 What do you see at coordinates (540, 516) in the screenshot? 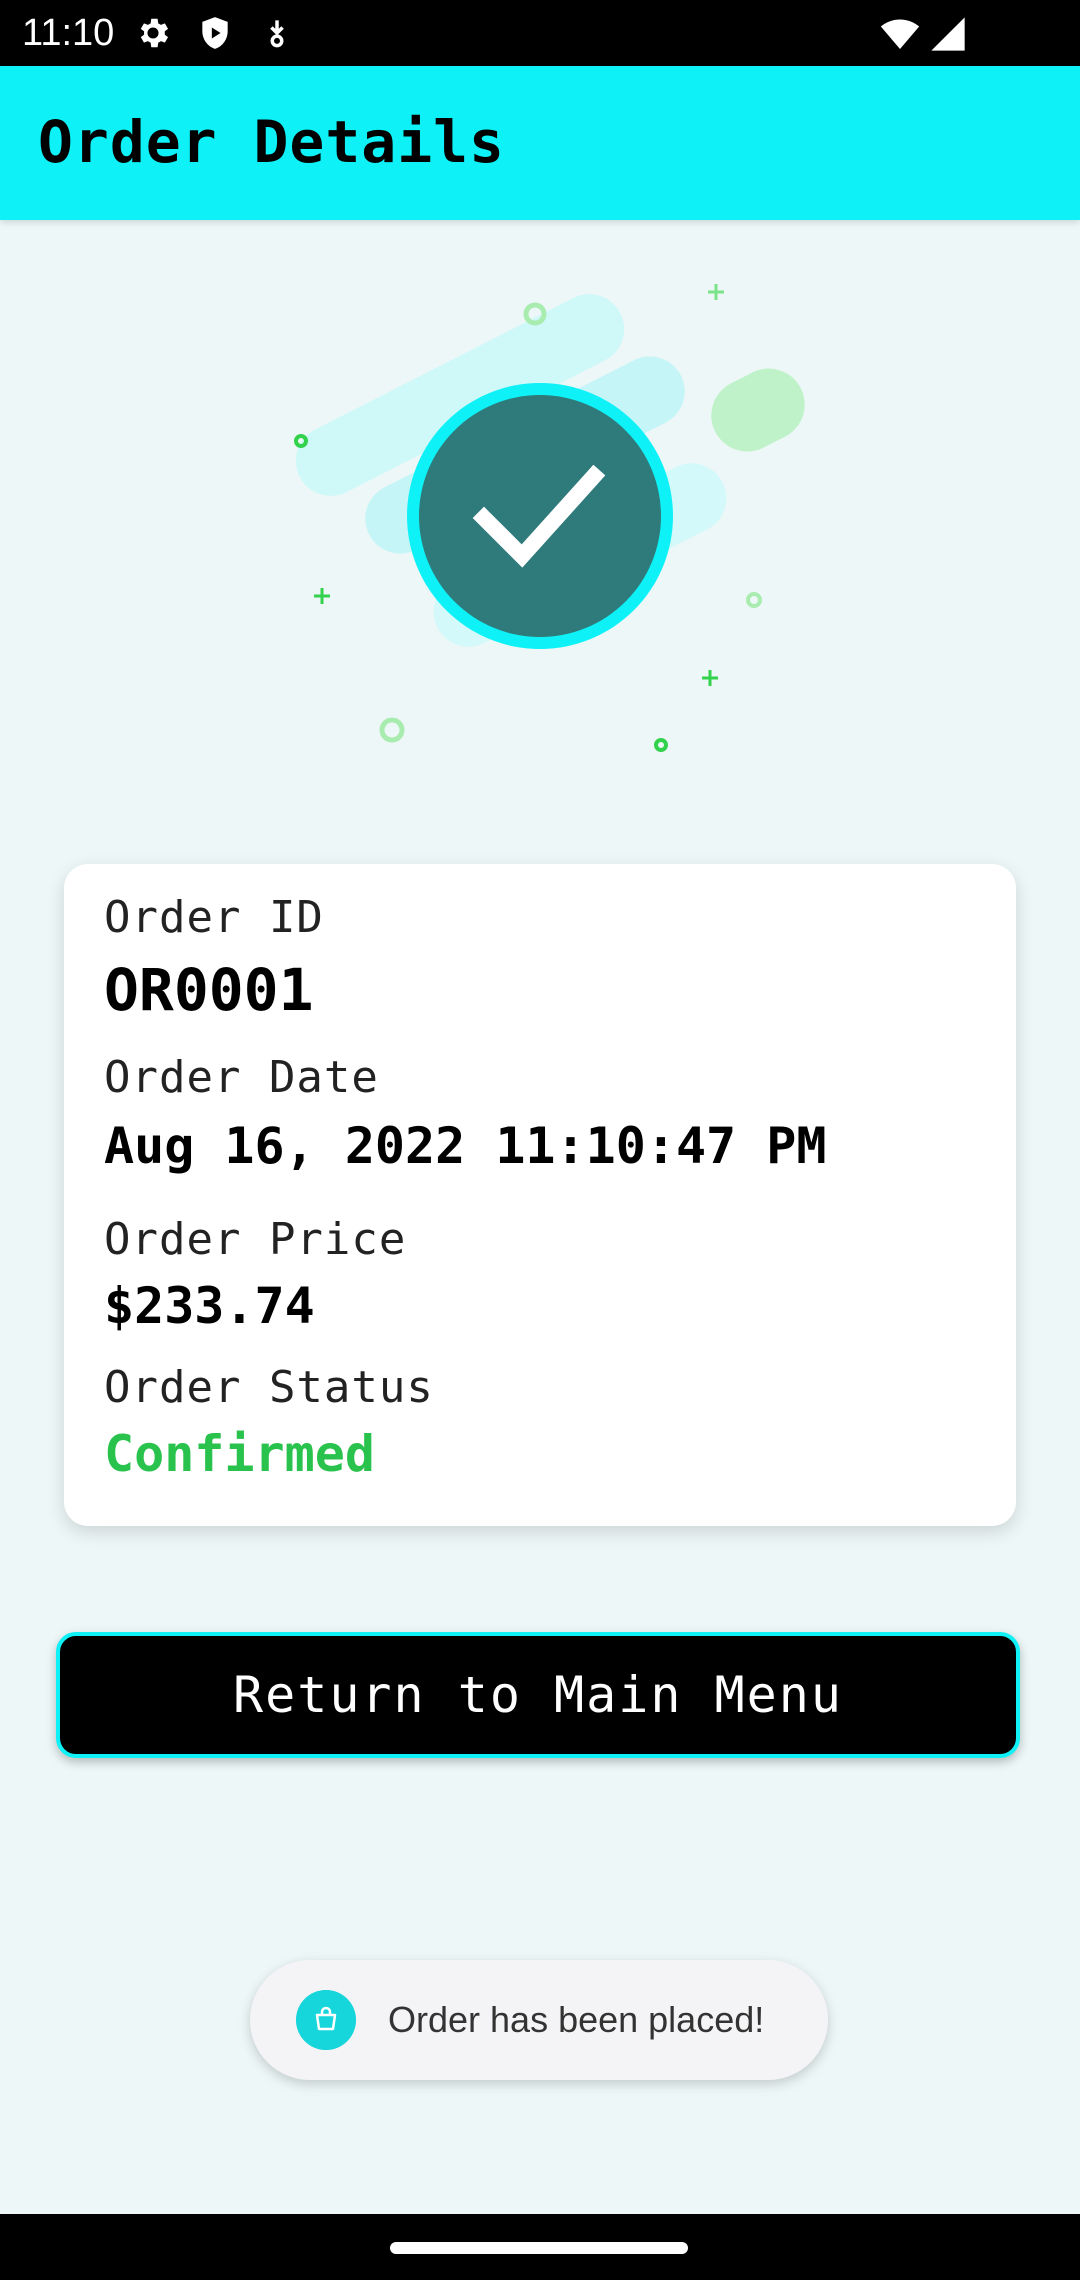
I see `checkmark-icon` at bounding box center [540, 516].